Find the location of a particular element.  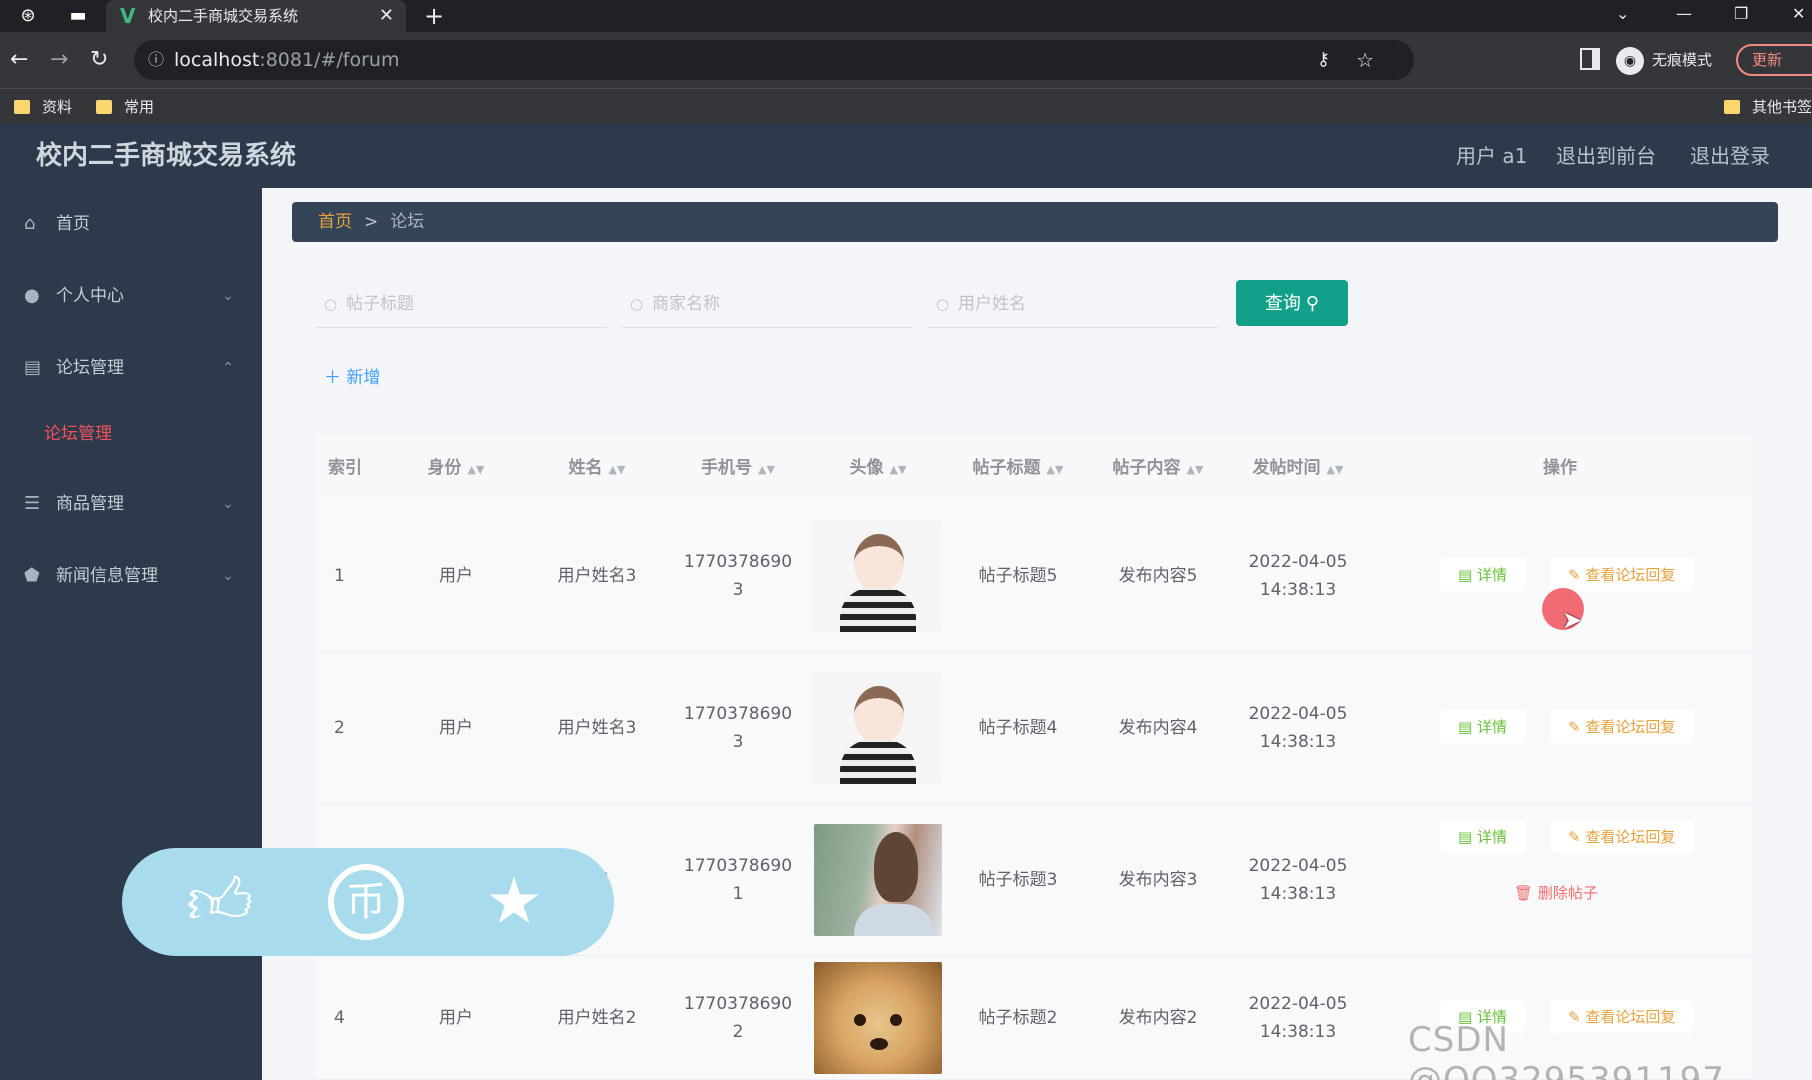

header-label: 帖子内容 is located at coordinates (1146, 468).